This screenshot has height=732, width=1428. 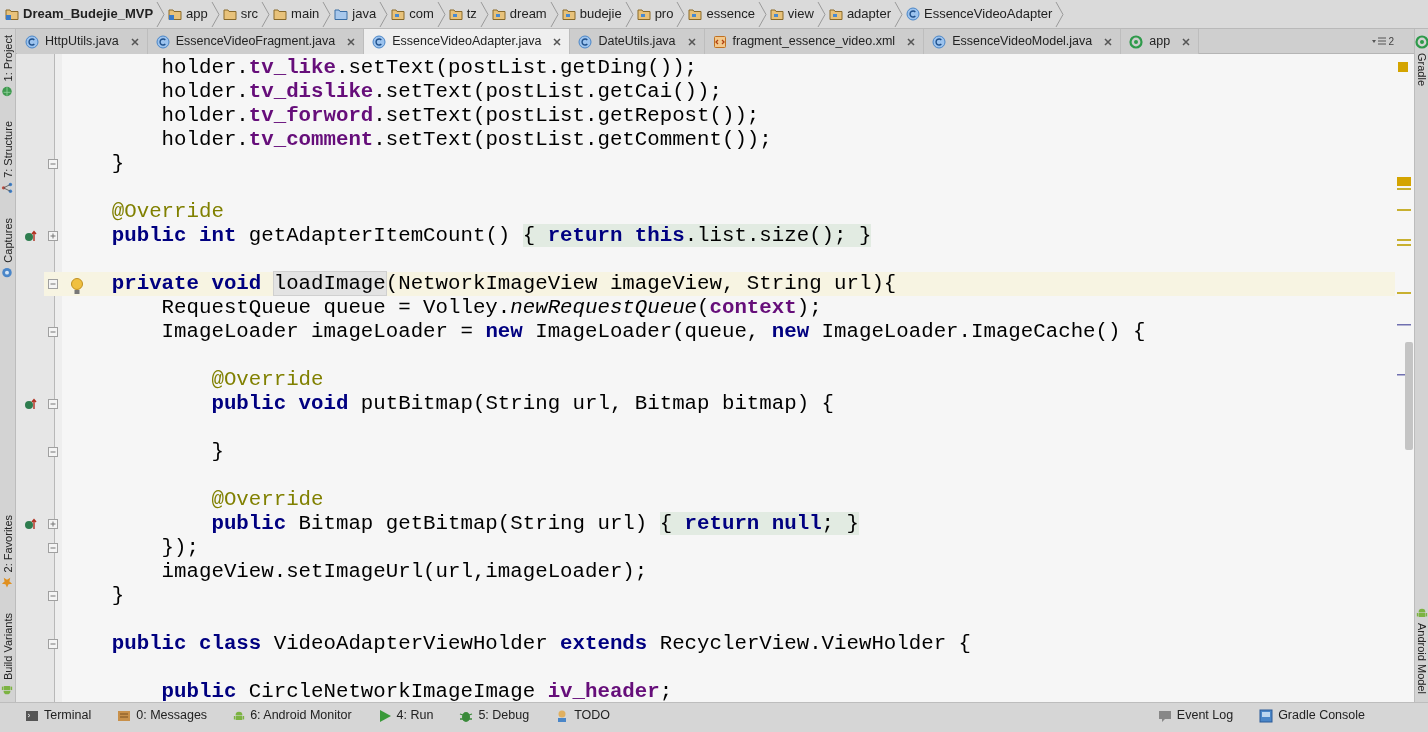 What do you see at coordinates (1266, 715) in the screenshot?
I see `console-icon` at bounding box center [1266, 715].